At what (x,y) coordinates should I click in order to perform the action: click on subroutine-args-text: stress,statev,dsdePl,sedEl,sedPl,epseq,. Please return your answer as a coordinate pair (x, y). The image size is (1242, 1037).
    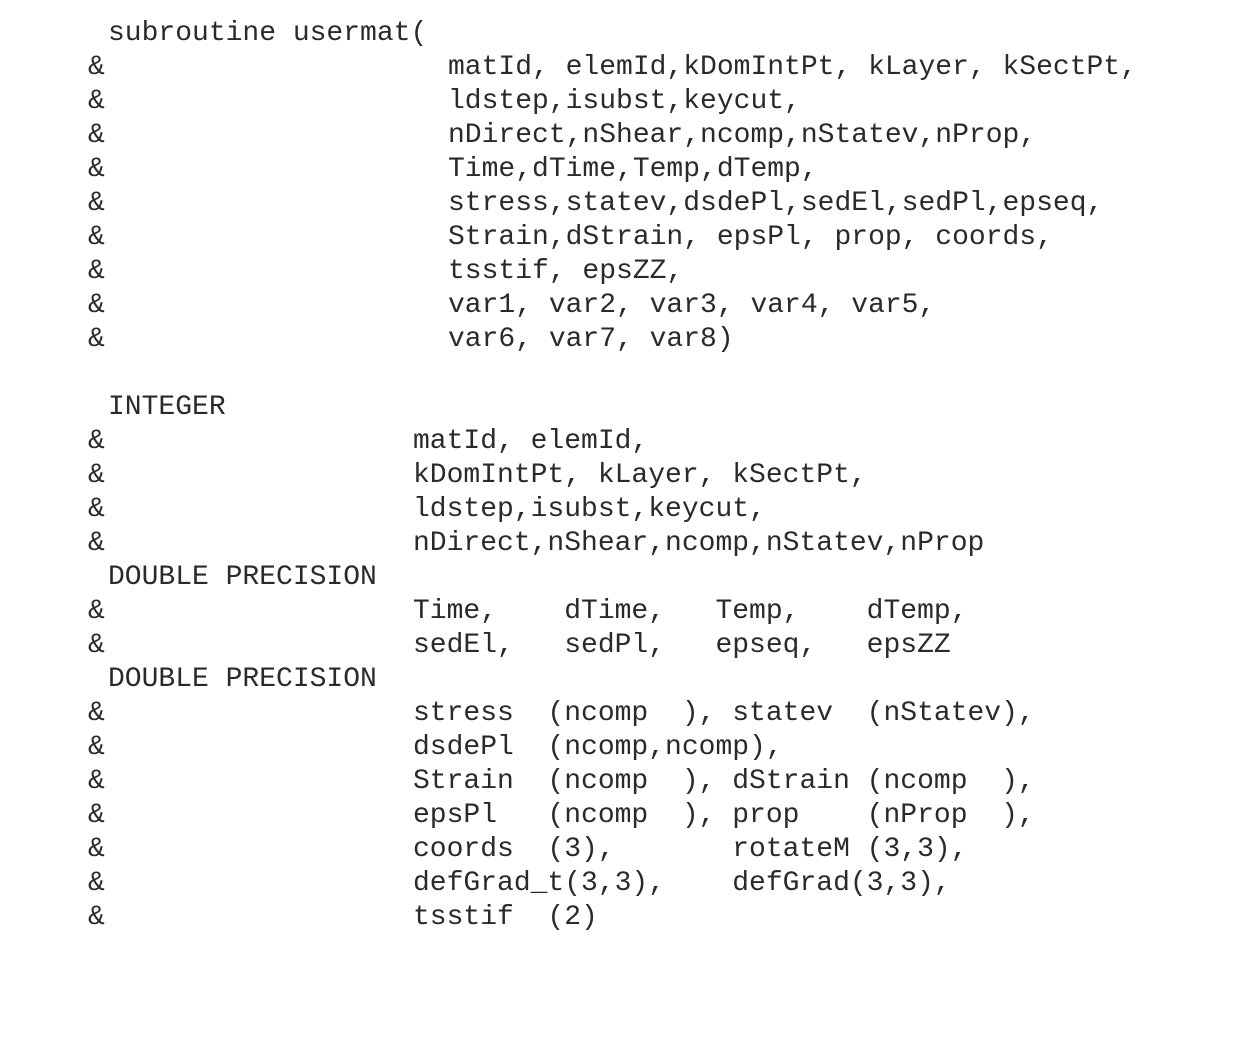
    Looking at the image, I should click on (776, 203).